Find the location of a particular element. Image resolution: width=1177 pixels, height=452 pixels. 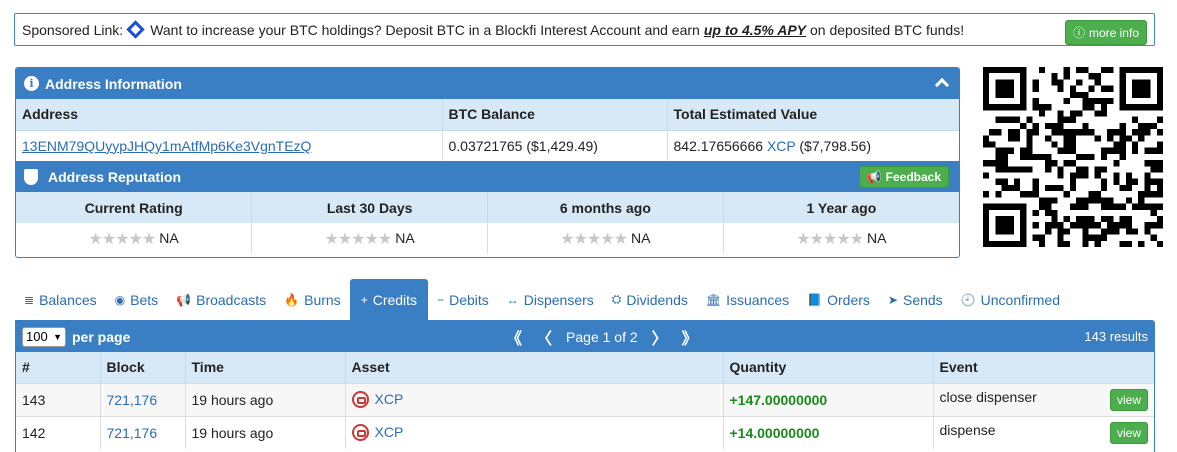

tab-label: Issuances is located at coordinates (758, 299).